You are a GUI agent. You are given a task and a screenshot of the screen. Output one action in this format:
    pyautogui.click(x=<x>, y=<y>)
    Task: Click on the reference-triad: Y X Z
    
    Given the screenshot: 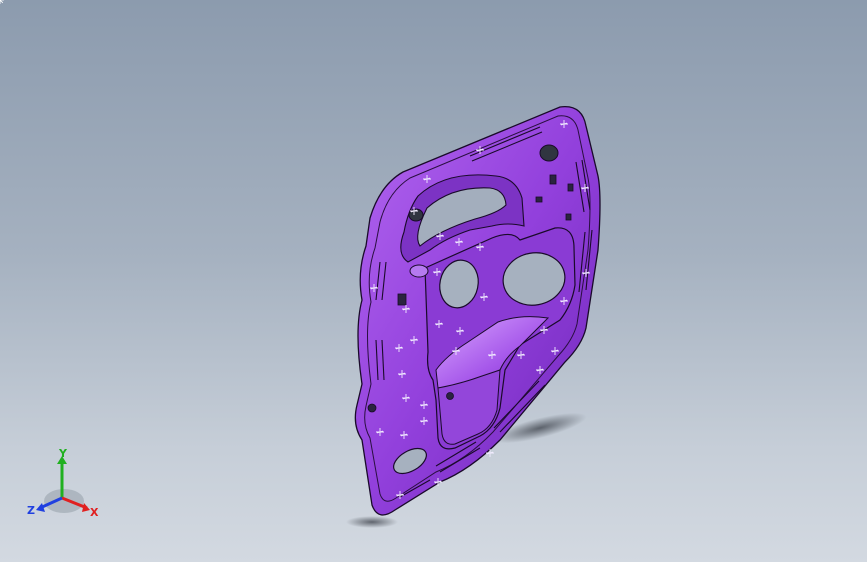 What is the action you would take?
    pyautogui.click(x=63, y=483)
    